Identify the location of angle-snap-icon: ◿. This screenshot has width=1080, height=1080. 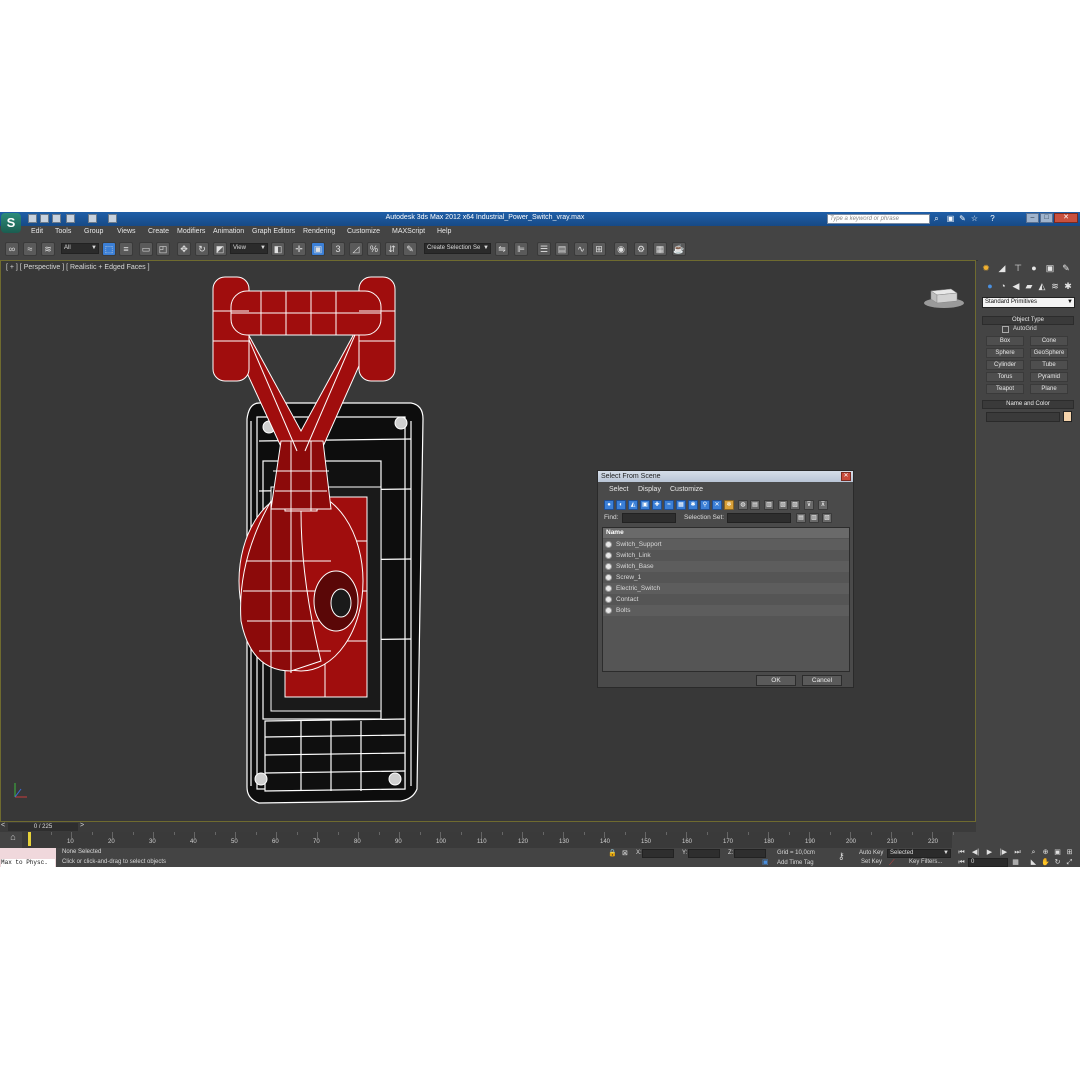
(356, 249).